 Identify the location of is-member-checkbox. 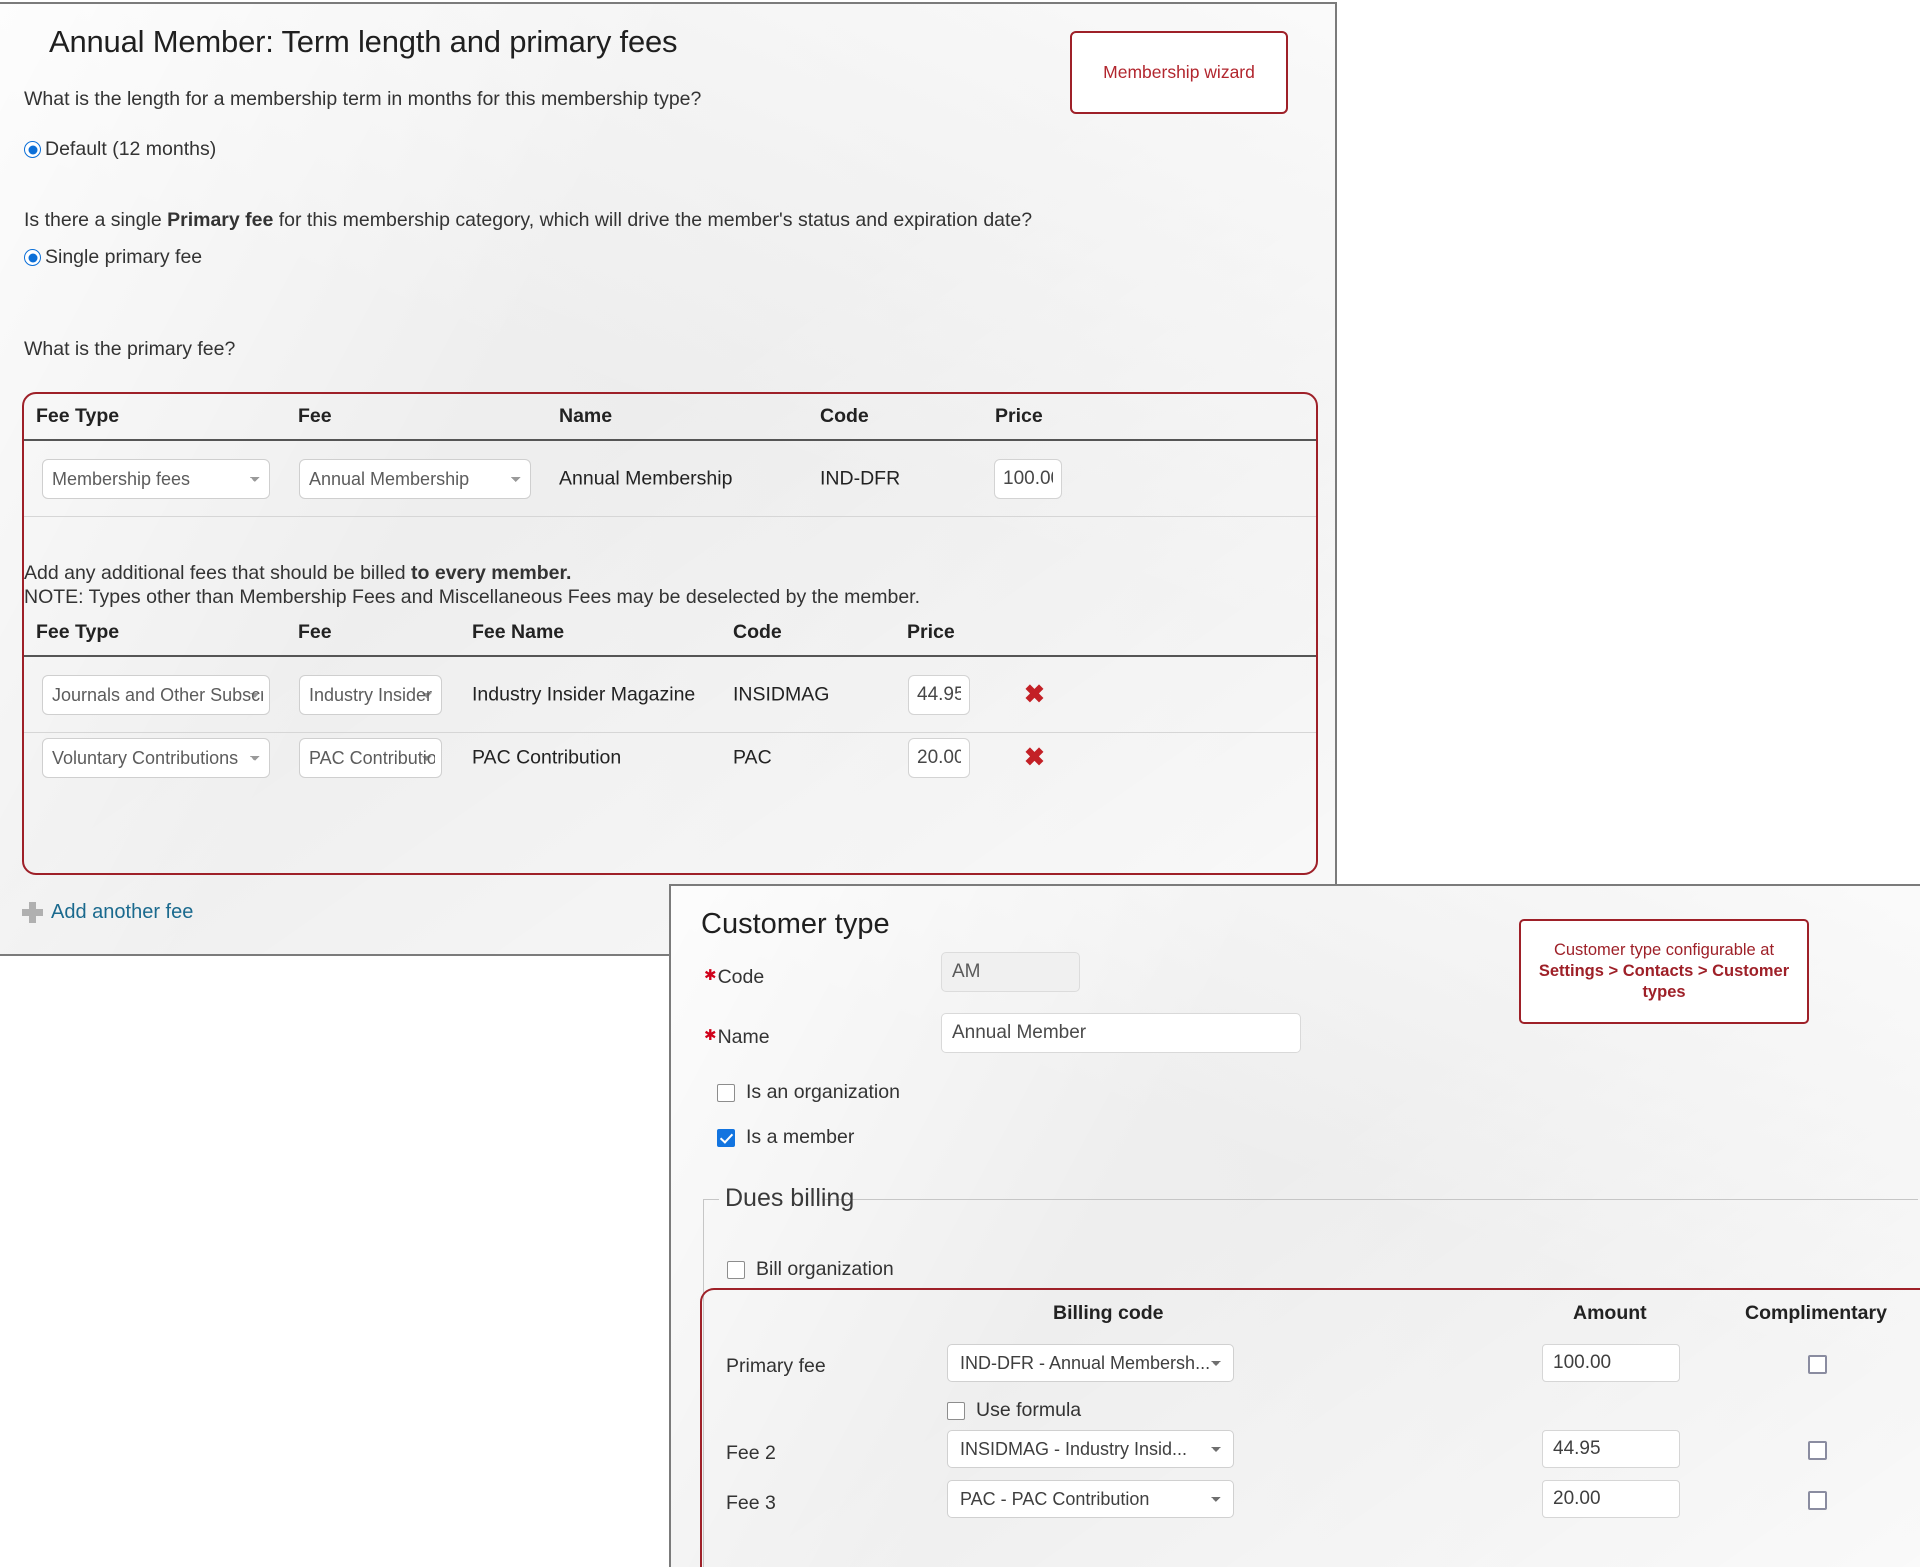
(726, 1137).